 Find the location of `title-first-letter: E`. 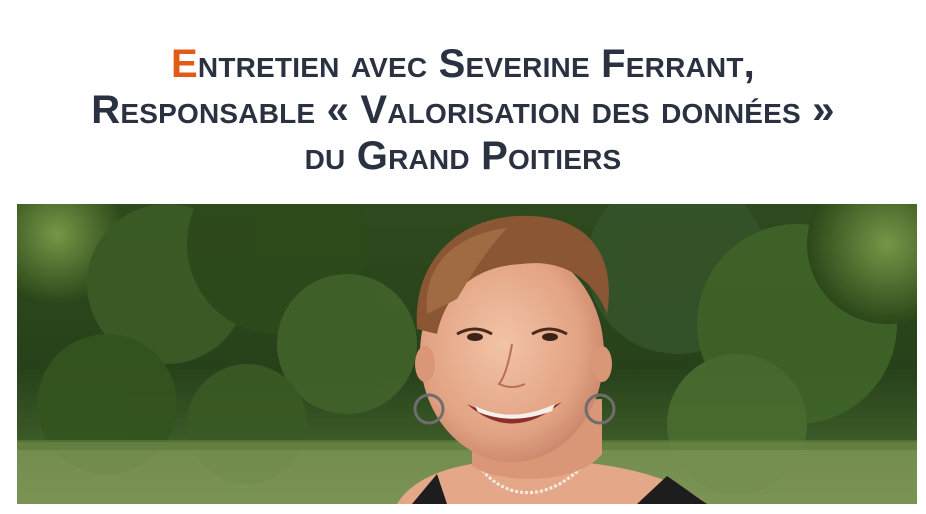

title-first-letter: E is located at coordinates (184, 63).